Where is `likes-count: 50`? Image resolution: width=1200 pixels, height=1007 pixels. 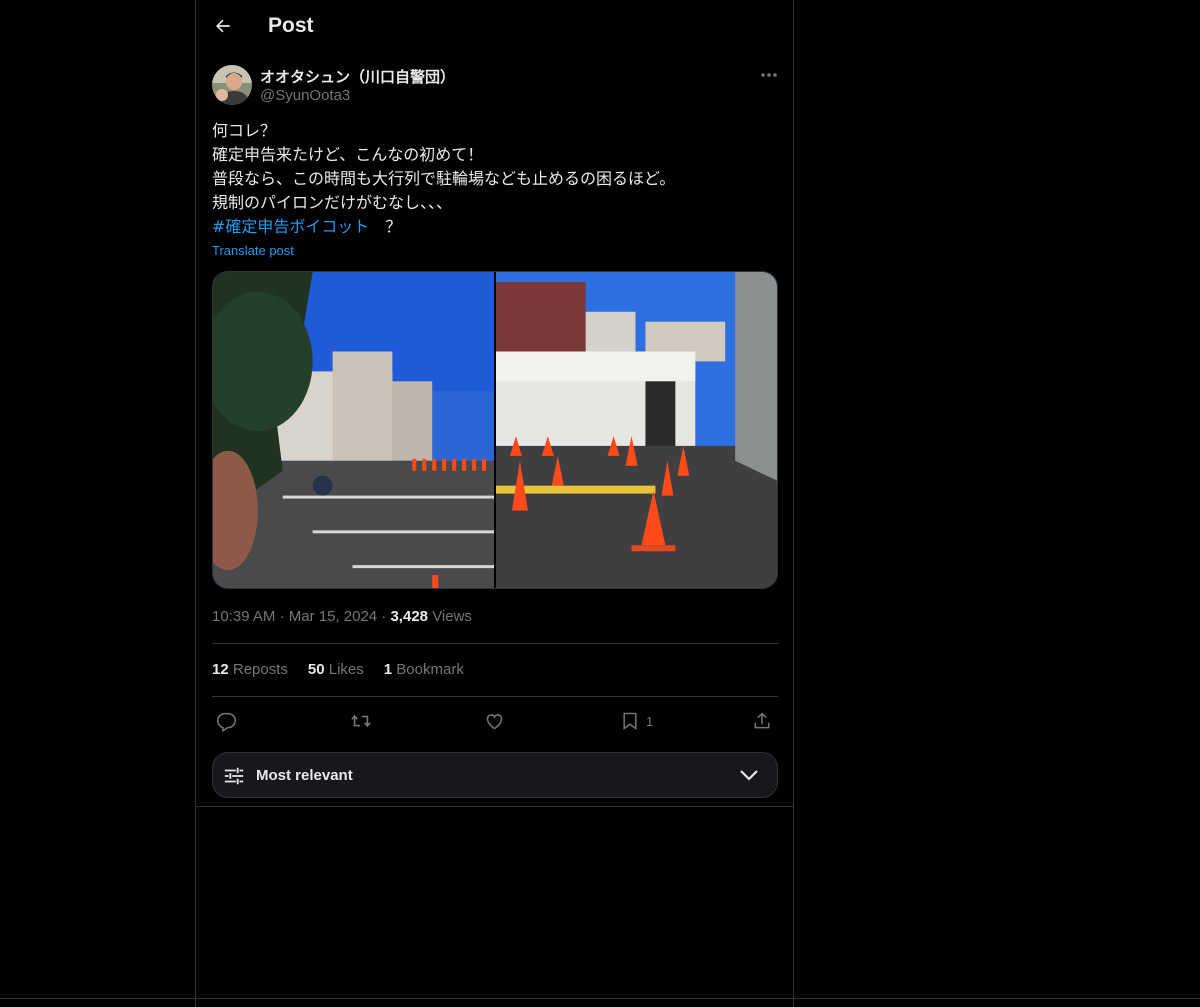 likes-count: 50 is located at coordinates (316, 669).